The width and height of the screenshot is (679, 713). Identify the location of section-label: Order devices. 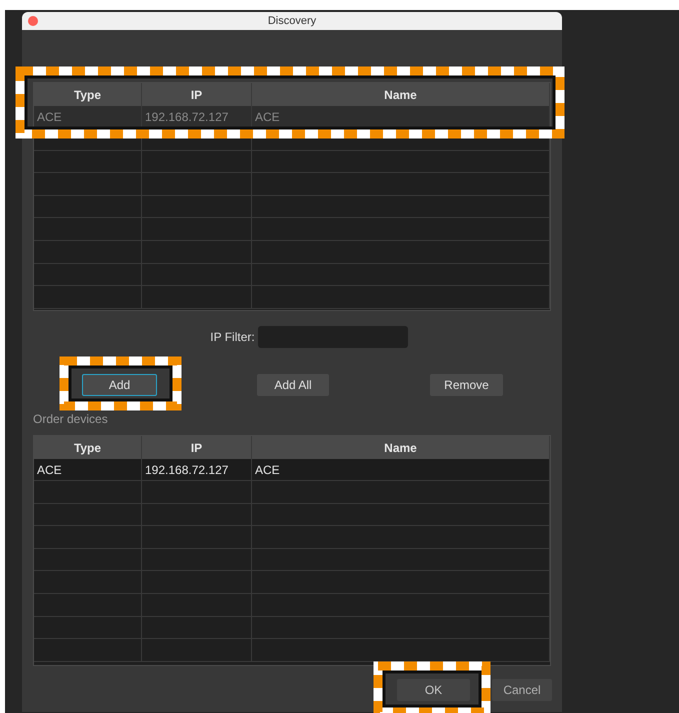
(71, 419).